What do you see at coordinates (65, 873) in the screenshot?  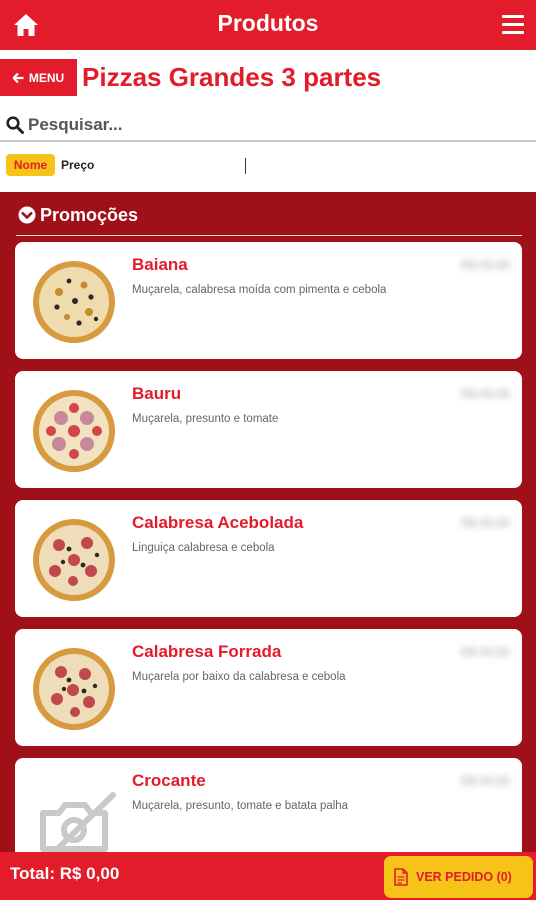 I see `order-total: Total: R$ 0,00` at bounding box center [65, 873].